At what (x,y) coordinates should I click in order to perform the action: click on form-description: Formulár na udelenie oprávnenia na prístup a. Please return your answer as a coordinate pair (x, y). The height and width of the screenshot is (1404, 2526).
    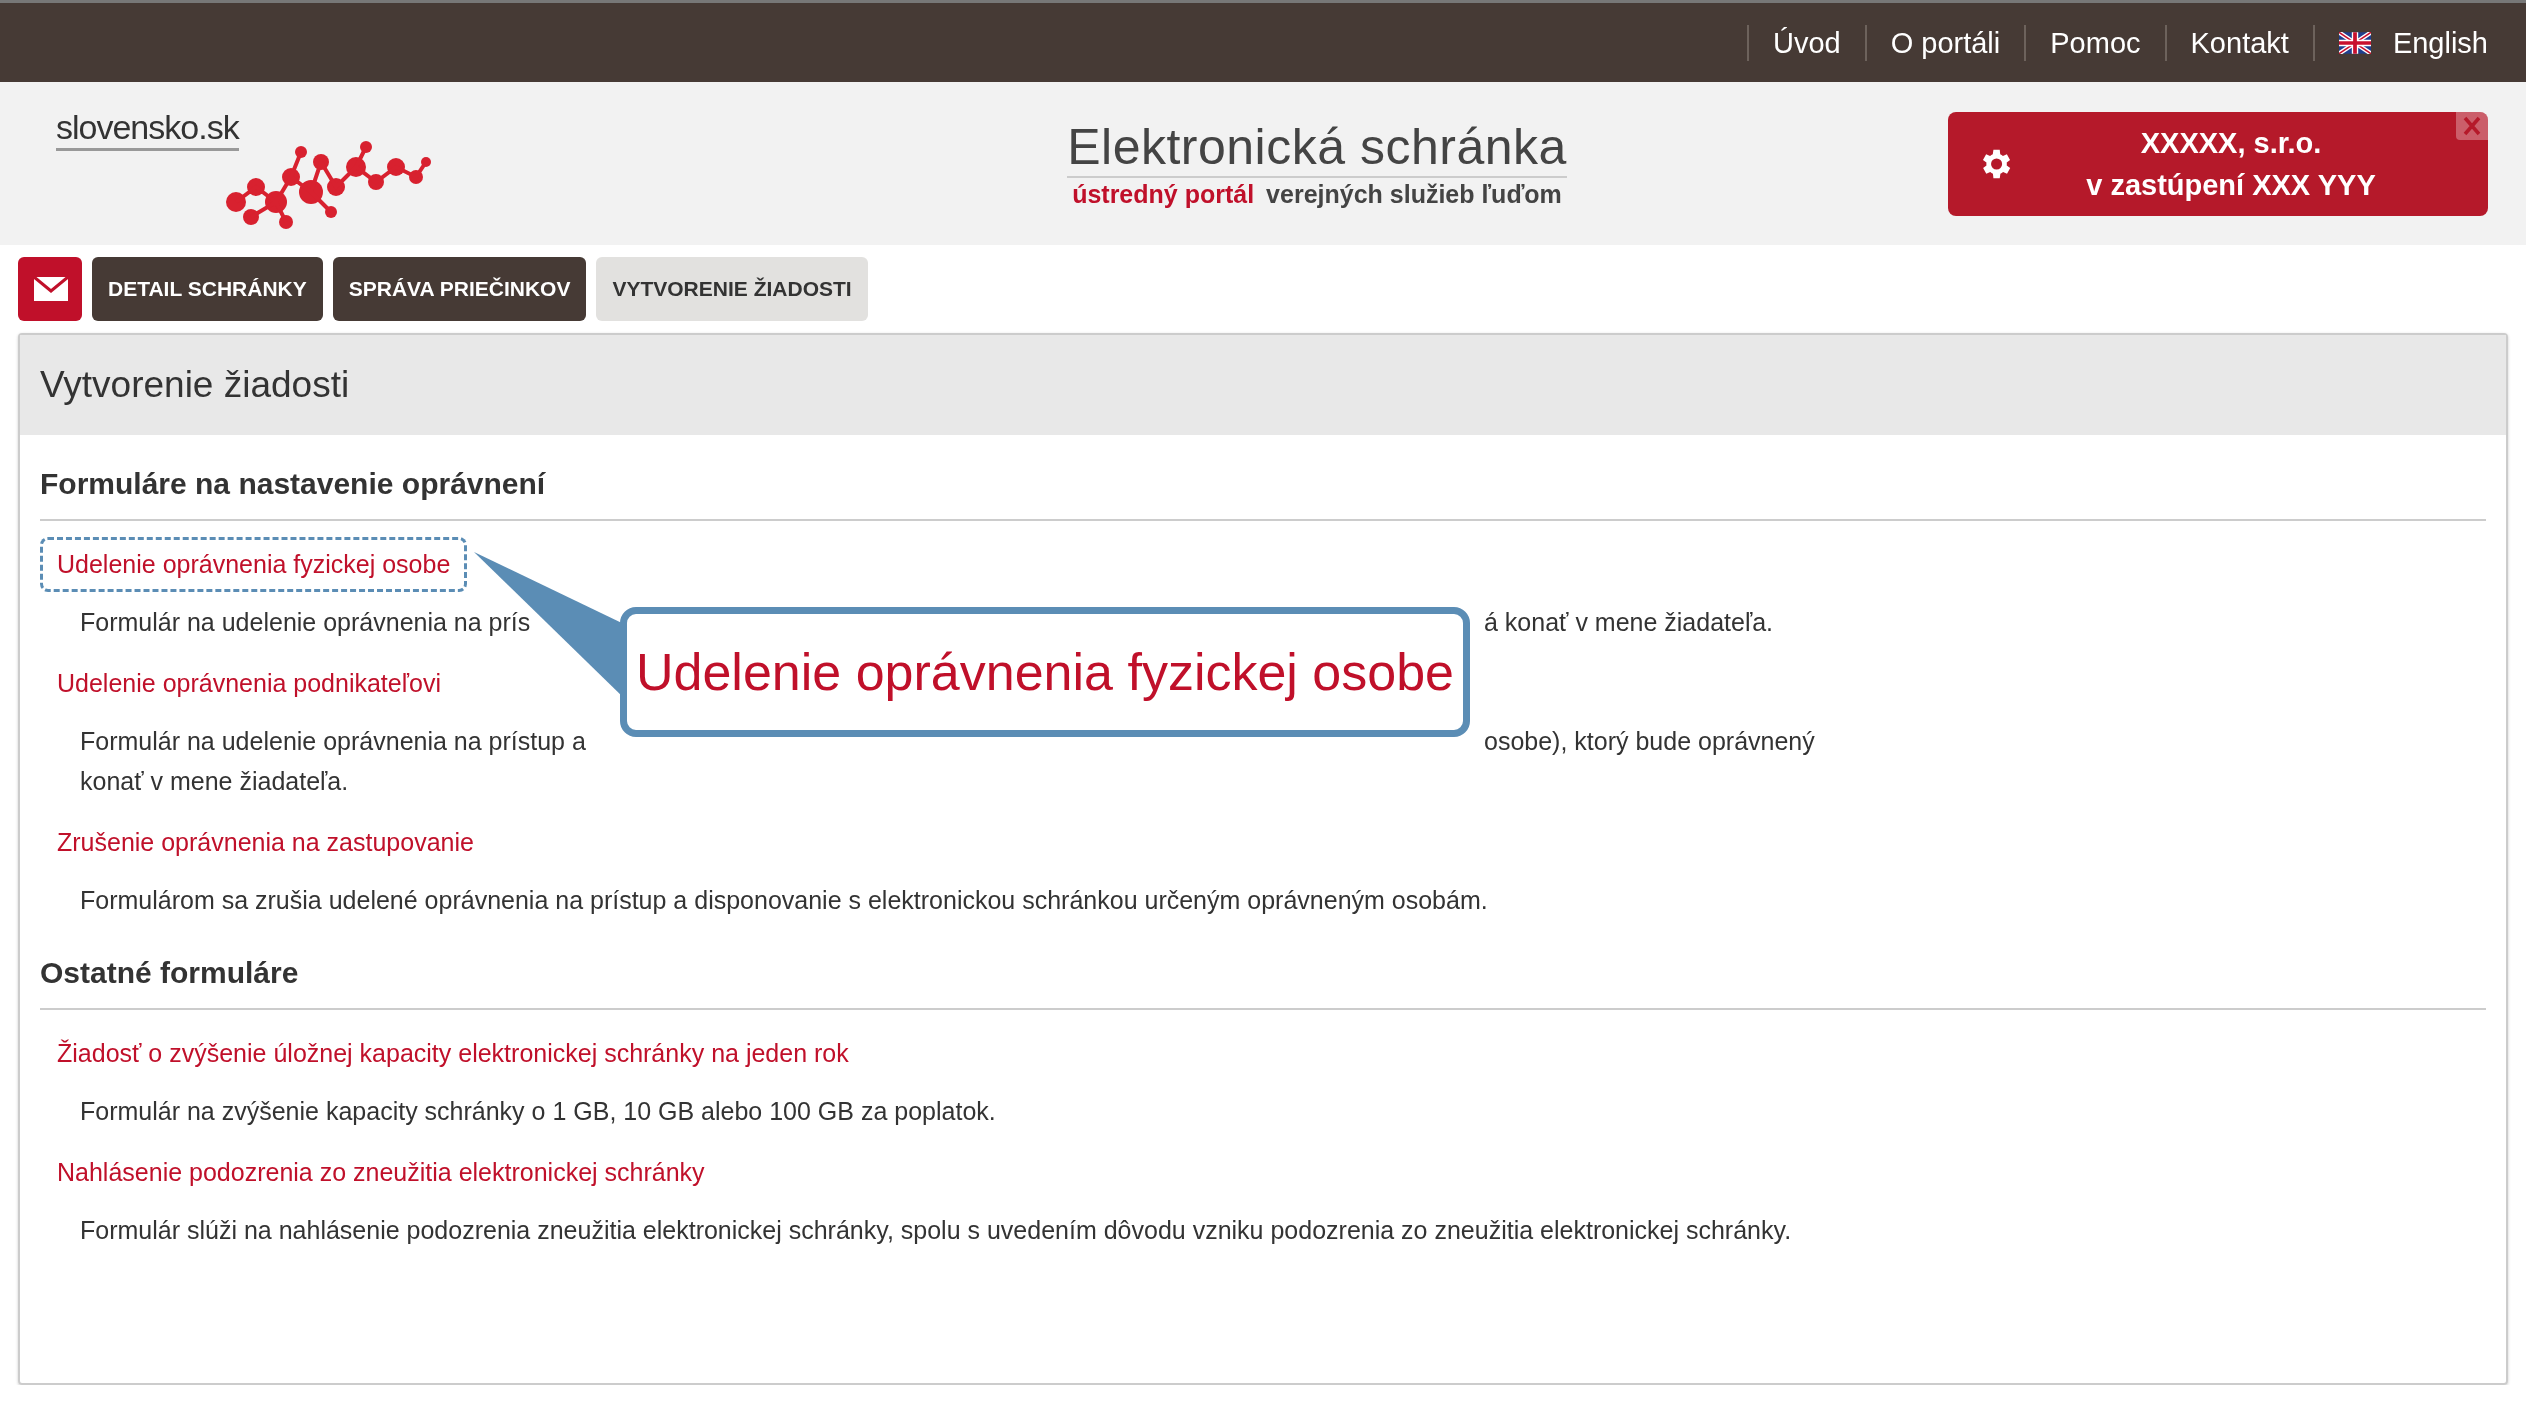
    Looking at the image, I should click on (333, 741).